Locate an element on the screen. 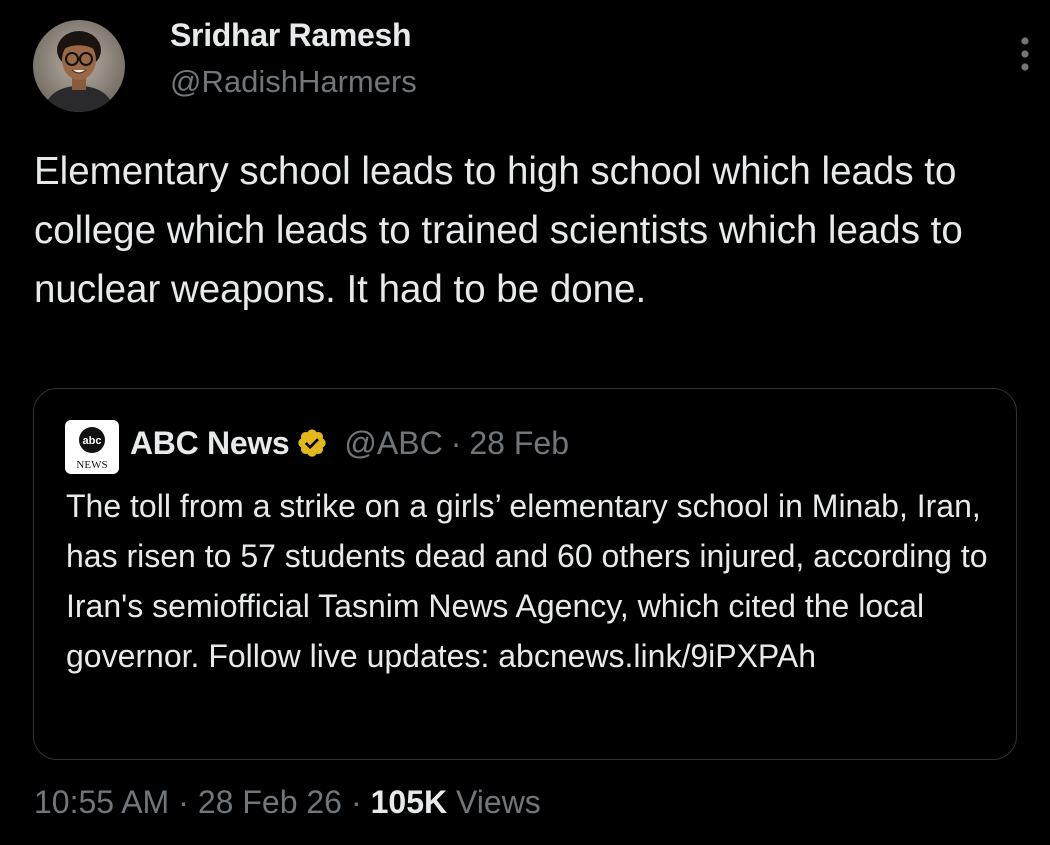 The width and height of the screenshot is (1050, 845). abc-logo-subtext: NEWS is located at coordinates (91, 465).